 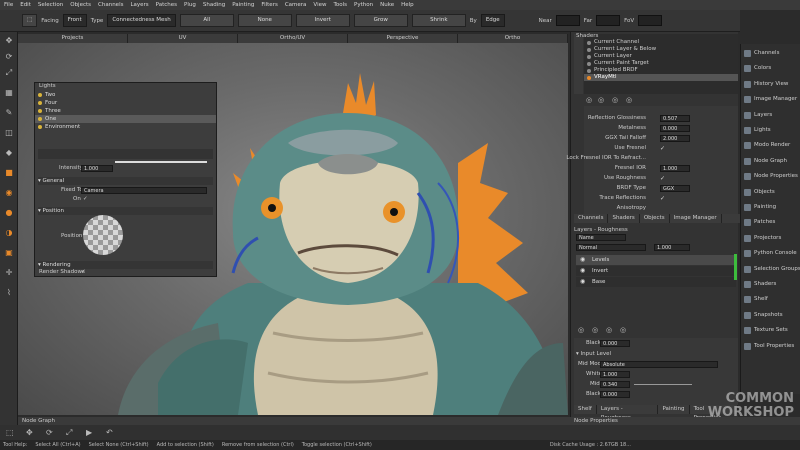 I want to click on light-item: Two, so click(x=125, y=95).